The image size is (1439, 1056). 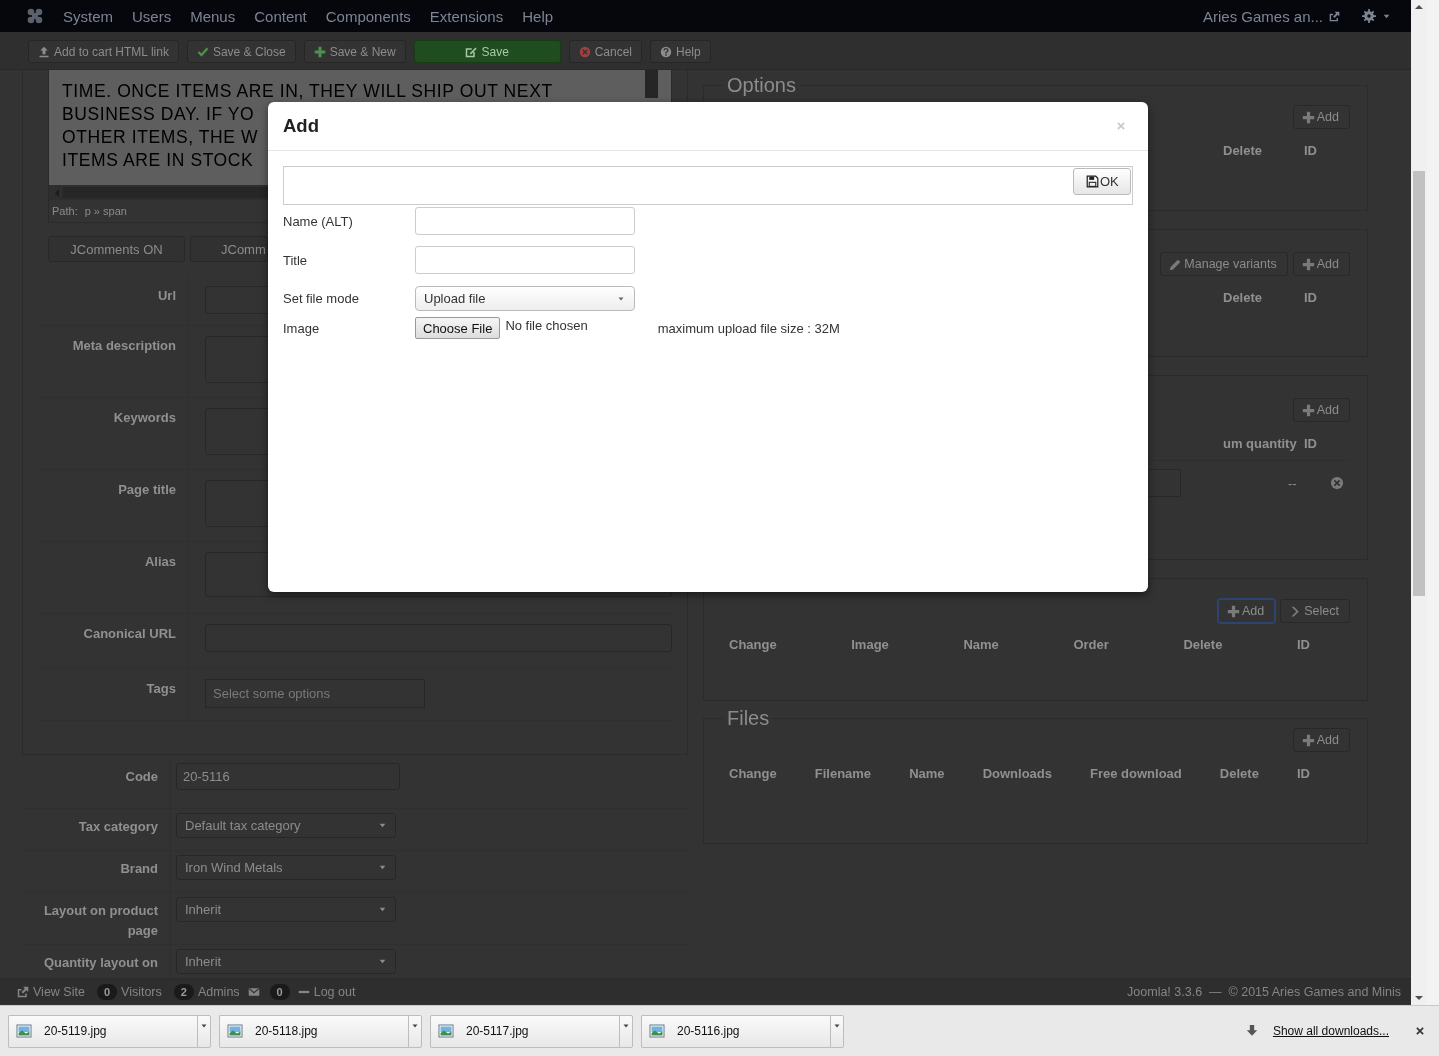 What do you see at coordinates (241, 51) in the screenshot?
I see `toolbar-button: Save & Close` at bounding box center [241, 51].